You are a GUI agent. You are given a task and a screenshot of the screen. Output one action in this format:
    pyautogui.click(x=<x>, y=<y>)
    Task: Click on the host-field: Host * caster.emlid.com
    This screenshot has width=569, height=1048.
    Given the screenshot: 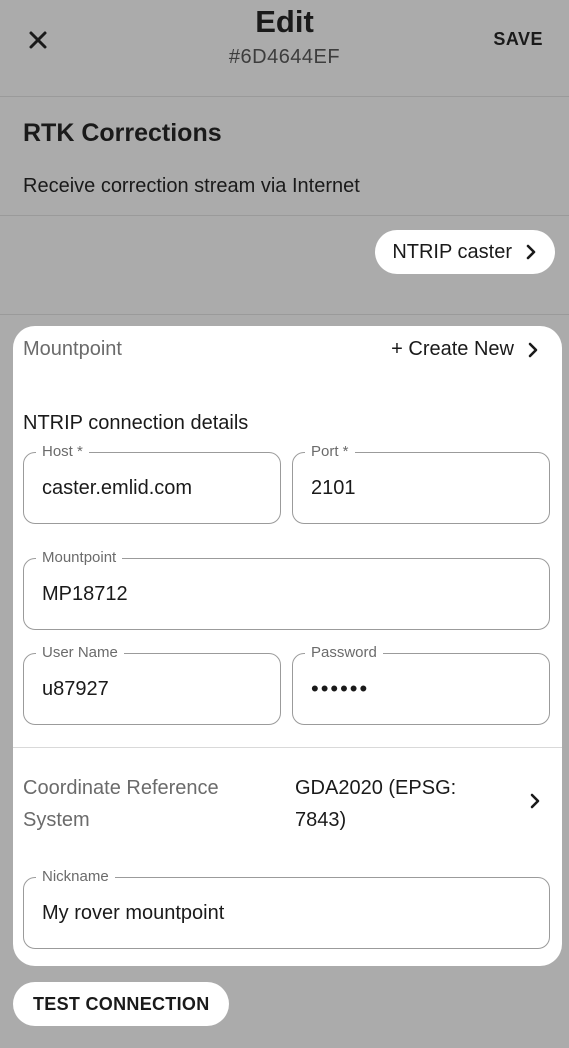 What is the action you would take?
    pyautogui.click(x=152, y=483)
    